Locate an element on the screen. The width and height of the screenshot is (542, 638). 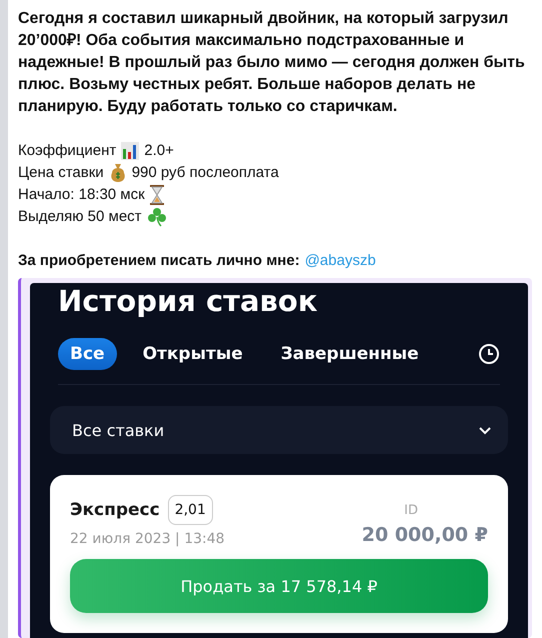
hourglass-icon is located at coordinates (157, 195).